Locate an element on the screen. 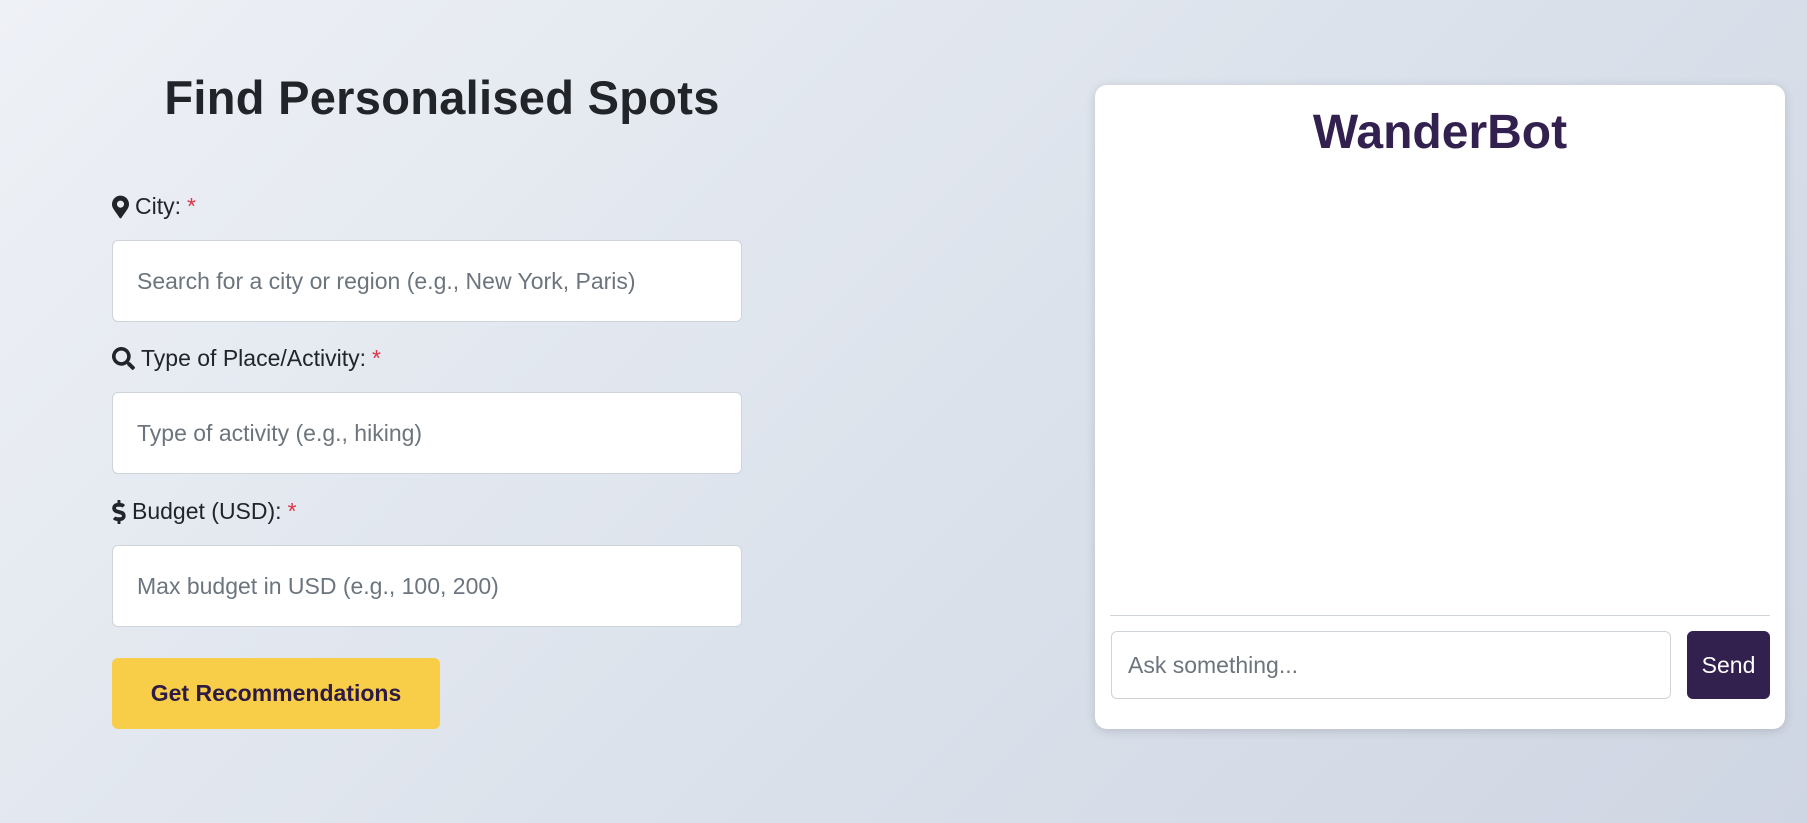 The width and height of the screenshot is (1807, 823). budget-label: Budget (USD): * is located at coordinates (204, 511).